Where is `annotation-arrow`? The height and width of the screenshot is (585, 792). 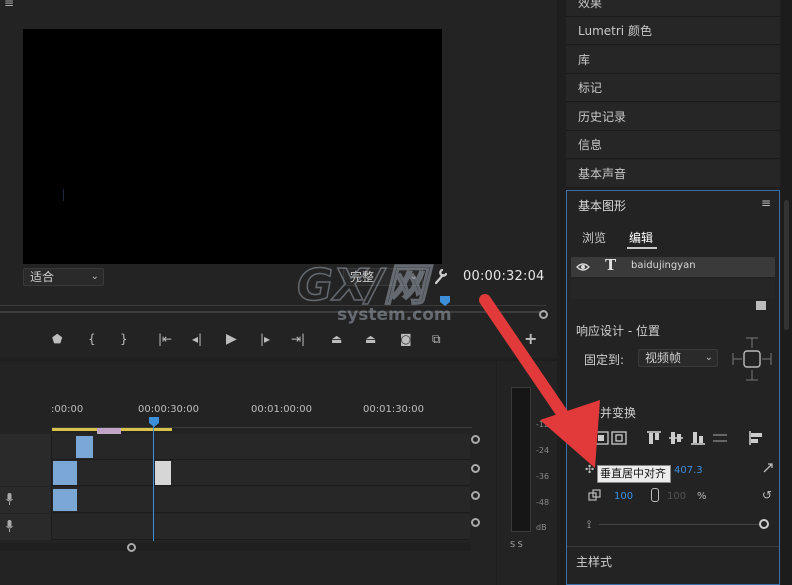
annotation-arrow is located at coordinates (539, 381).